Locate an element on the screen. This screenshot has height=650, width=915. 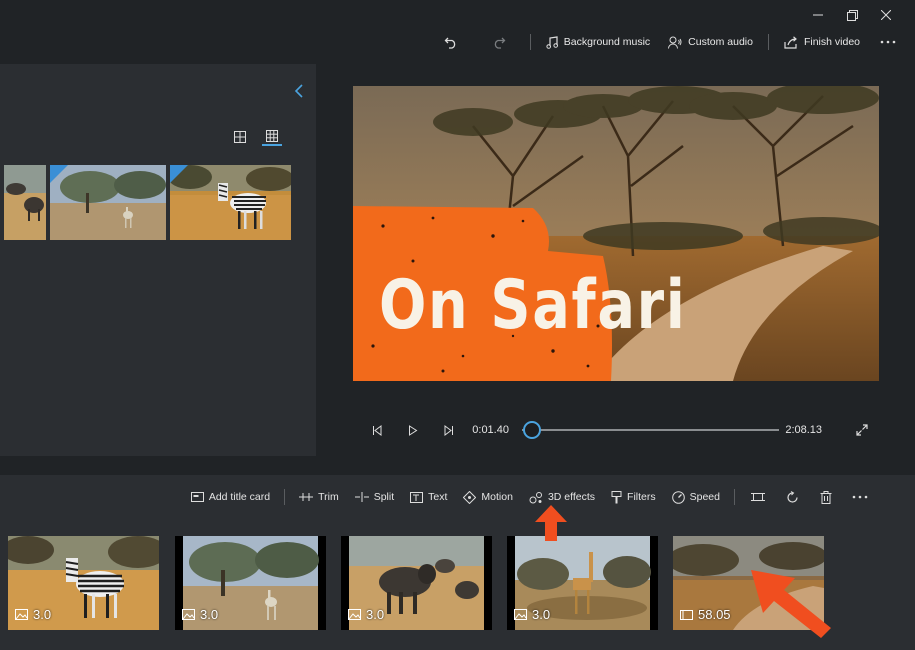
text-button: Text is located at coordinates (428, 497).